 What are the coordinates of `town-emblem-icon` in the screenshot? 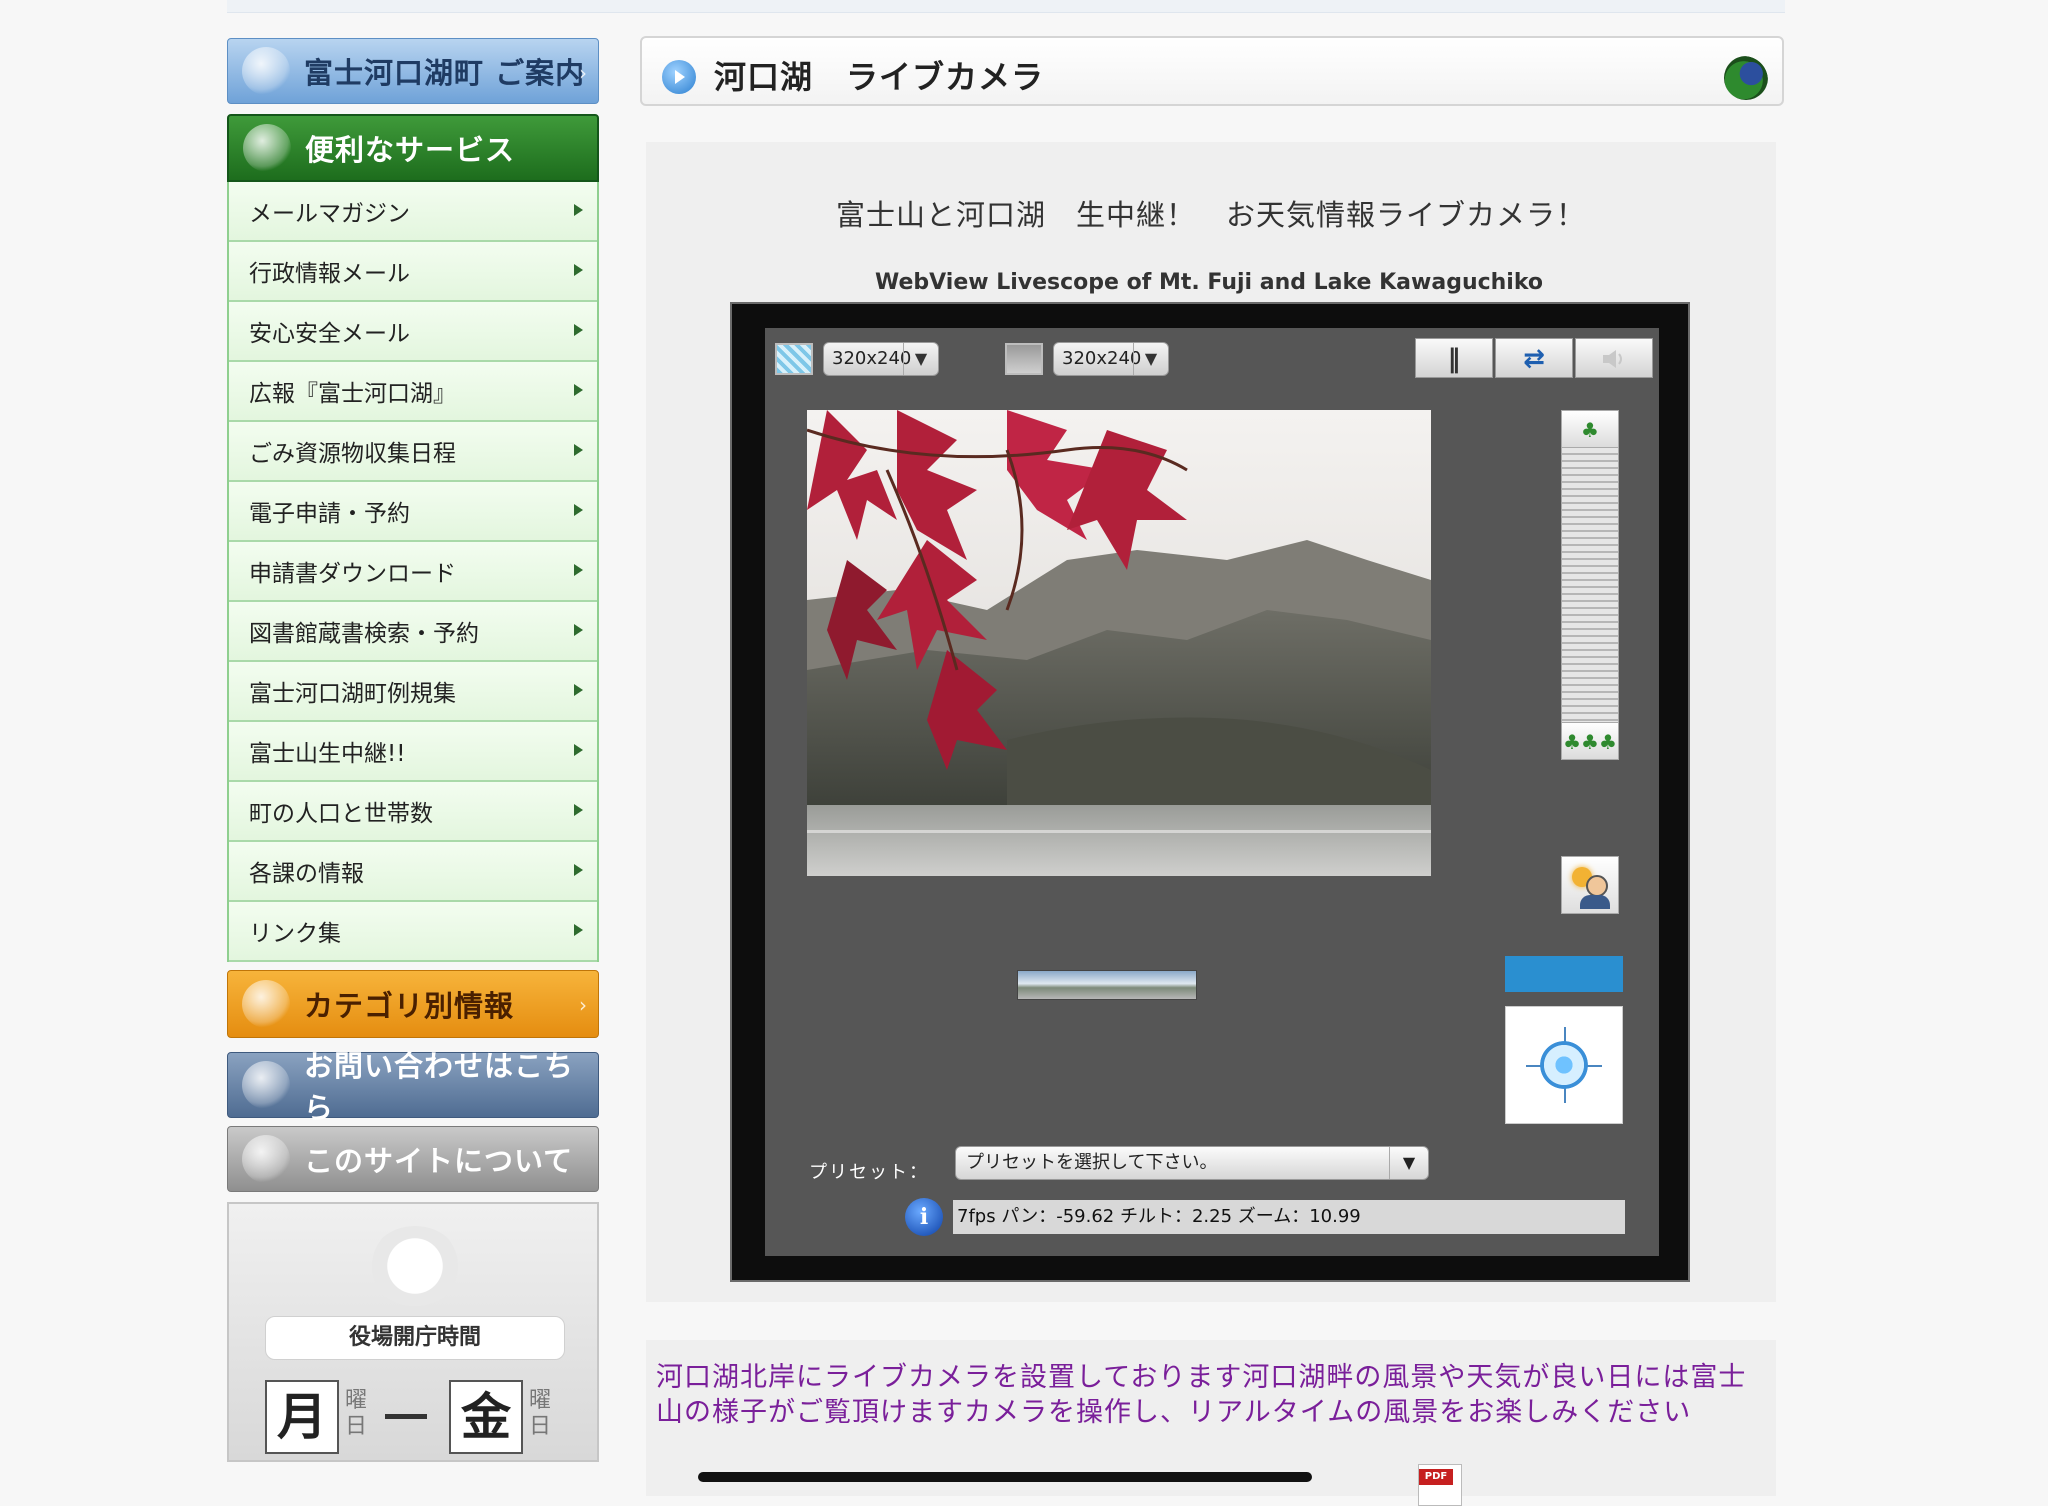 It's located at (1746, 78).